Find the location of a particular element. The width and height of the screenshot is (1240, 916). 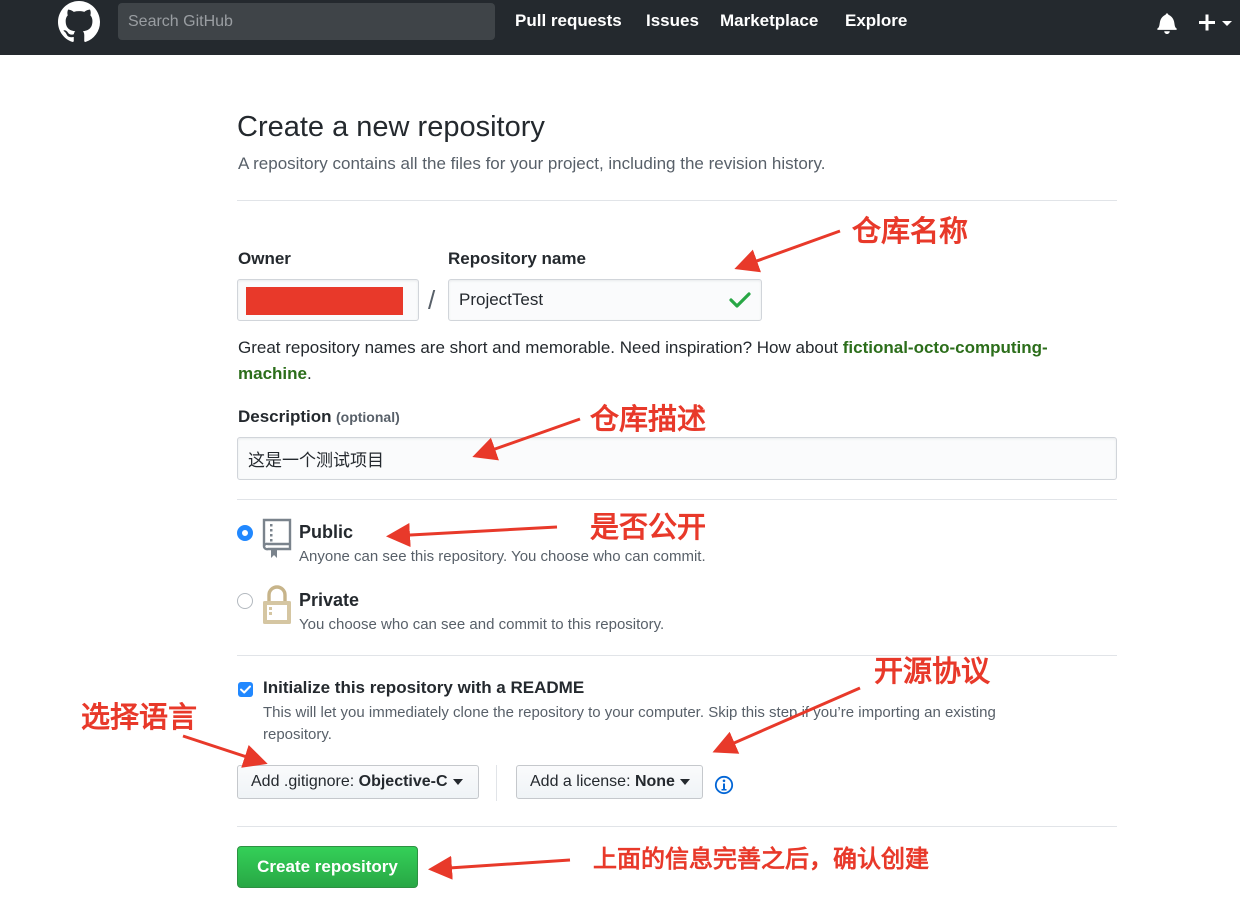

license-prefix: Add a license: is located at coordinates (582, 781).